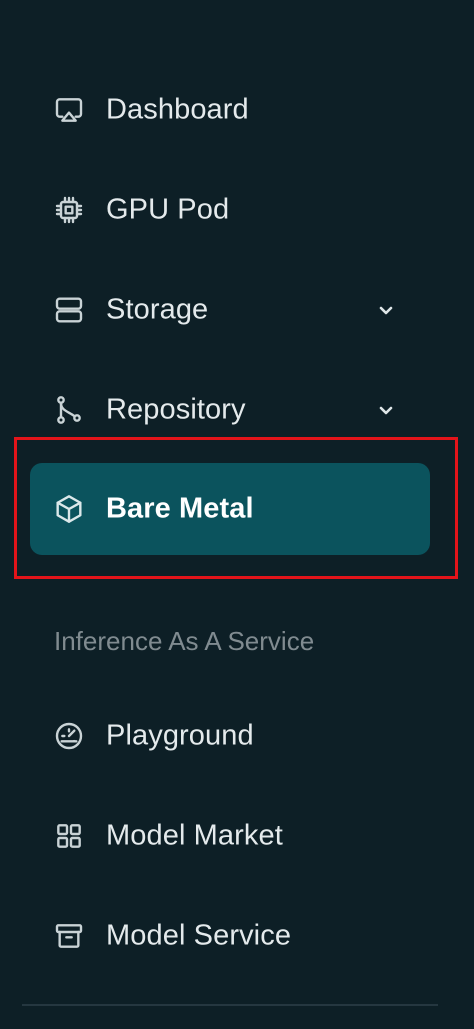 The width and height of the screenshot is (474, 1029). What do you see at coordinates (180, 508) in the screenshot?
I see `sidebar-item-label: Bare Metal` at bounding box center [180, 508].